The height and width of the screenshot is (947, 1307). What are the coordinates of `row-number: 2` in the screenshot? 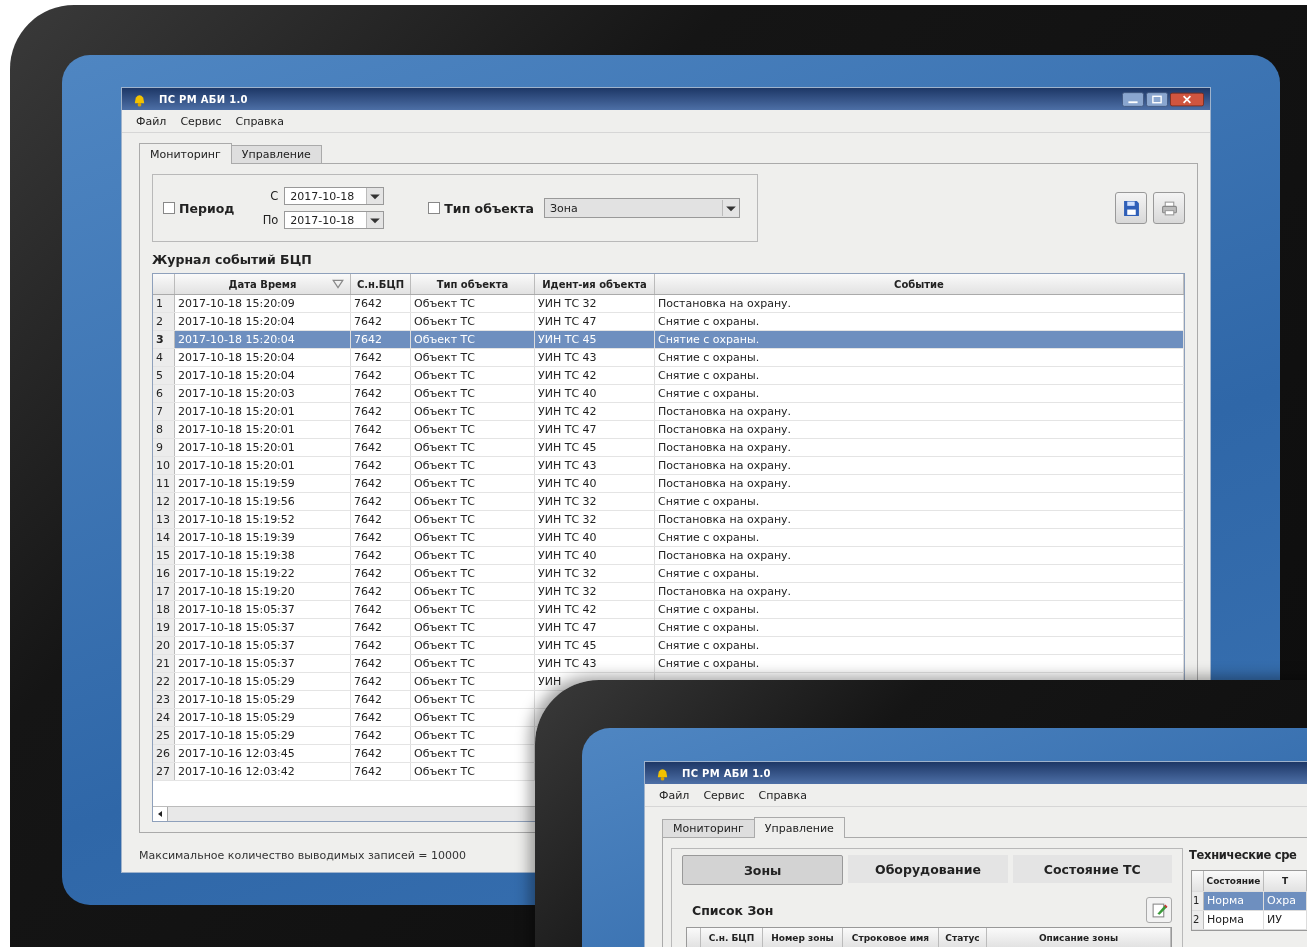 It's located at (164, 321).